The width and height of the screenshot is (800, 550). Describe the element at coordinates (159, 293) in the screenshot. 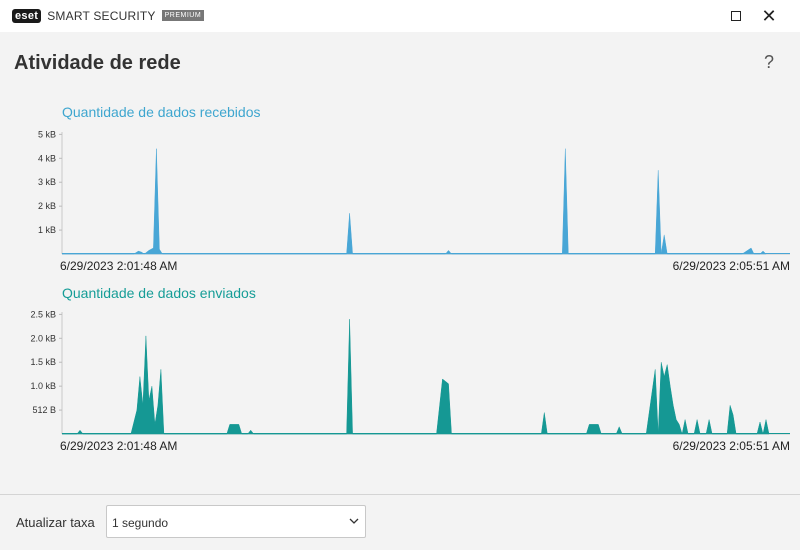

I see `sent-chart-title: Quantidade de dados enviados` at that location.